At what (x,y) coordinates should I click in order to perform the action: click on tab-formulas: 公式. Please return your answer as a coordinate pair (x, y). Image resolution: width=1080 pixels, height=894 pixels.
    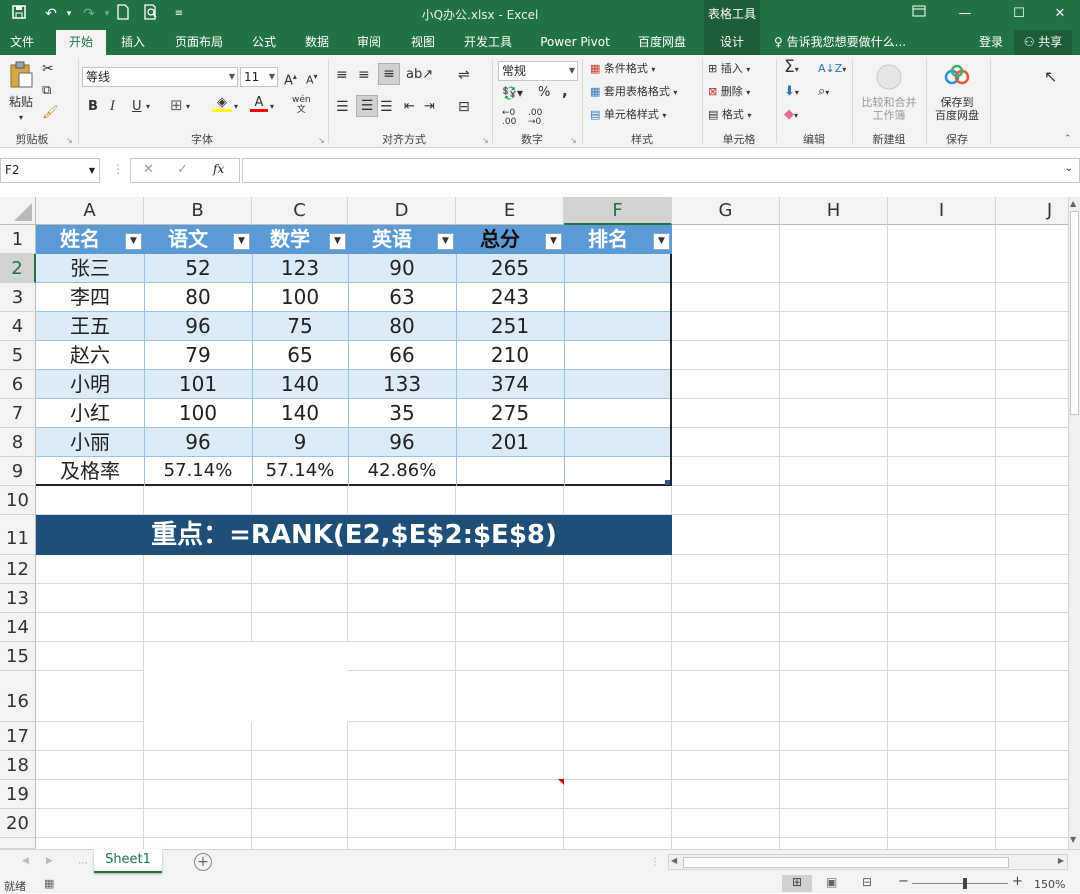
    Looking at the image, I should click on (264, 42).